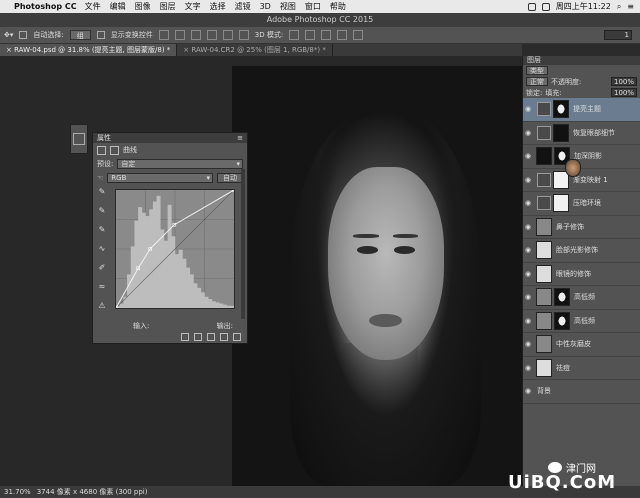 The height and width of the screenshot is (498, 640). I want to click on show-transform-checkbox, so click(100, 35).